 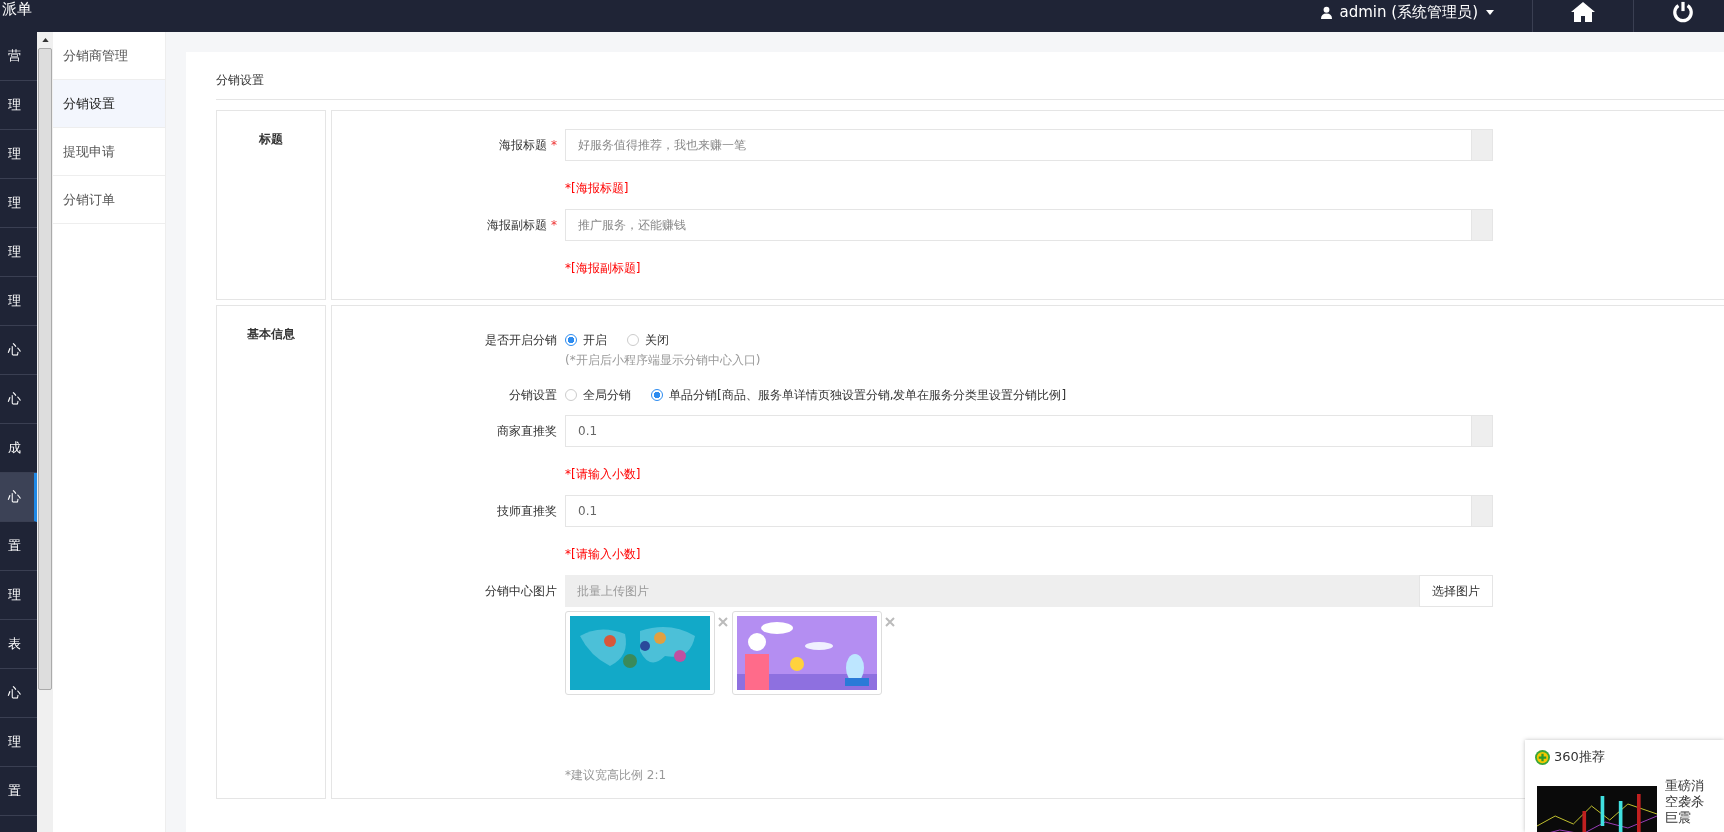 I want to click on caret-icon, so click(x=1490, y=12).